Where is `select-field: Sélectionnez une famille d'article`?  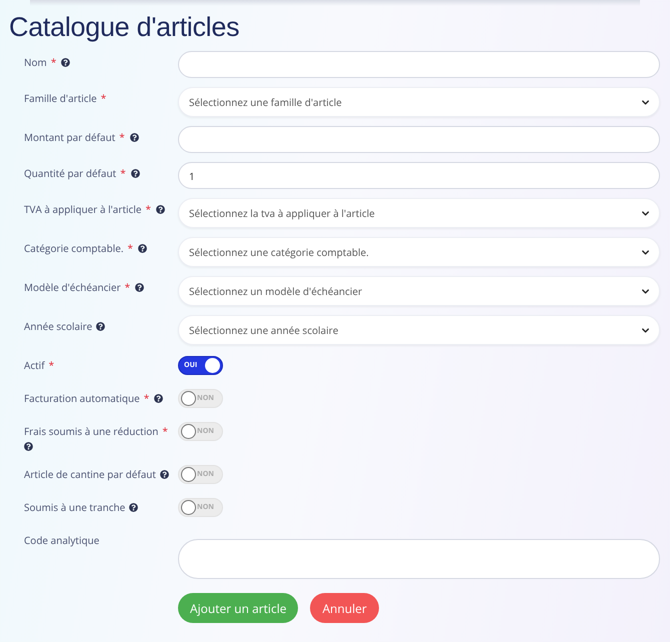 select-field: Sélectionnez une famille d'article is located at coordinates (419, 102).